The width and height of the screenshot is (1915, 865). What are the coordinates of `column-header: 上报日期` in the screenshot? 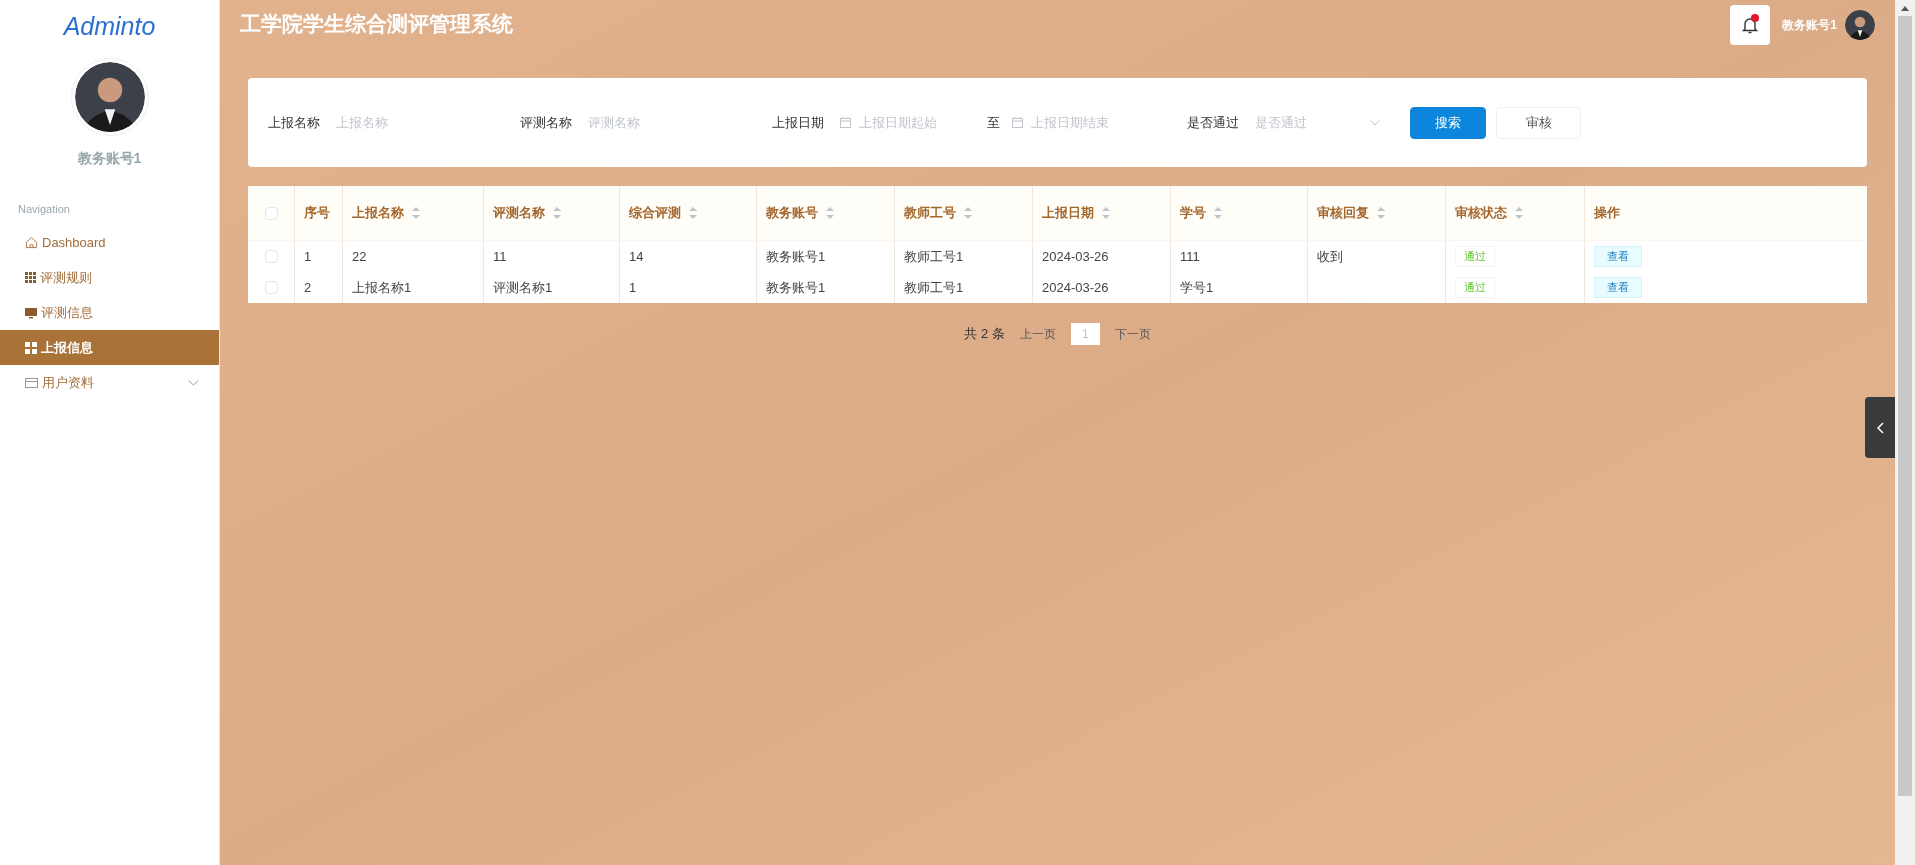 It's located at (1102, 213).